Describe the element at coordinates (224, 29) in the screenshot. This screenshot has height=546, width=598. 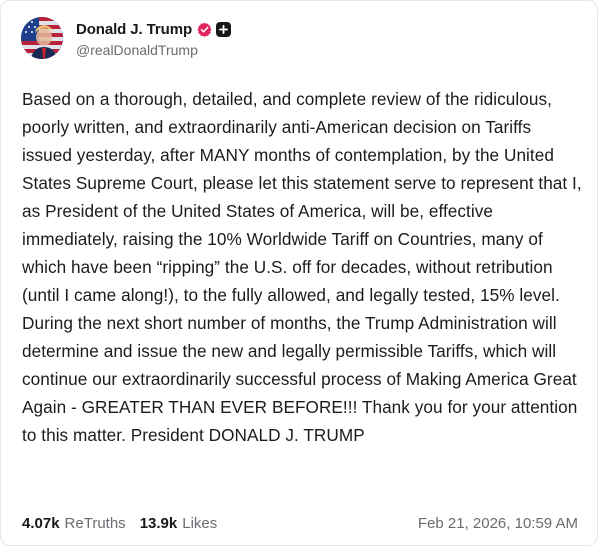
I see `plus-badge-icon` at that location.